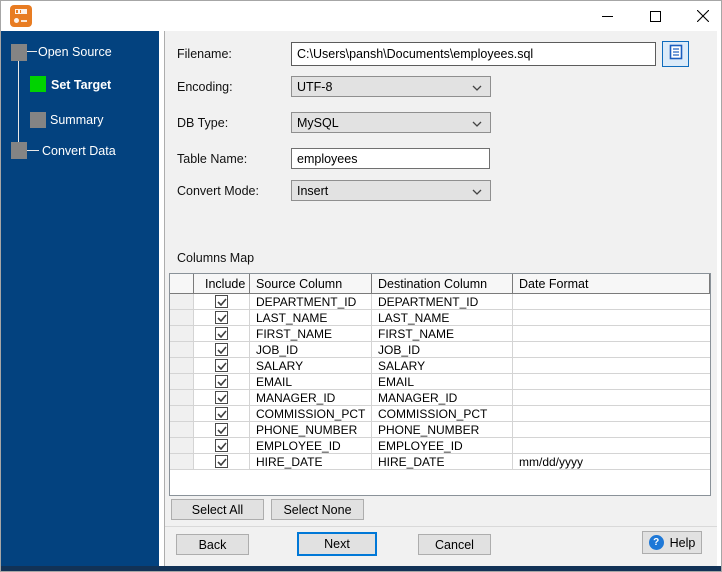 Image resolution: width=722 pixels, height=572 pixels. I want to click on sidebar-item-convert-data: Convert Data, so click(79, 151).